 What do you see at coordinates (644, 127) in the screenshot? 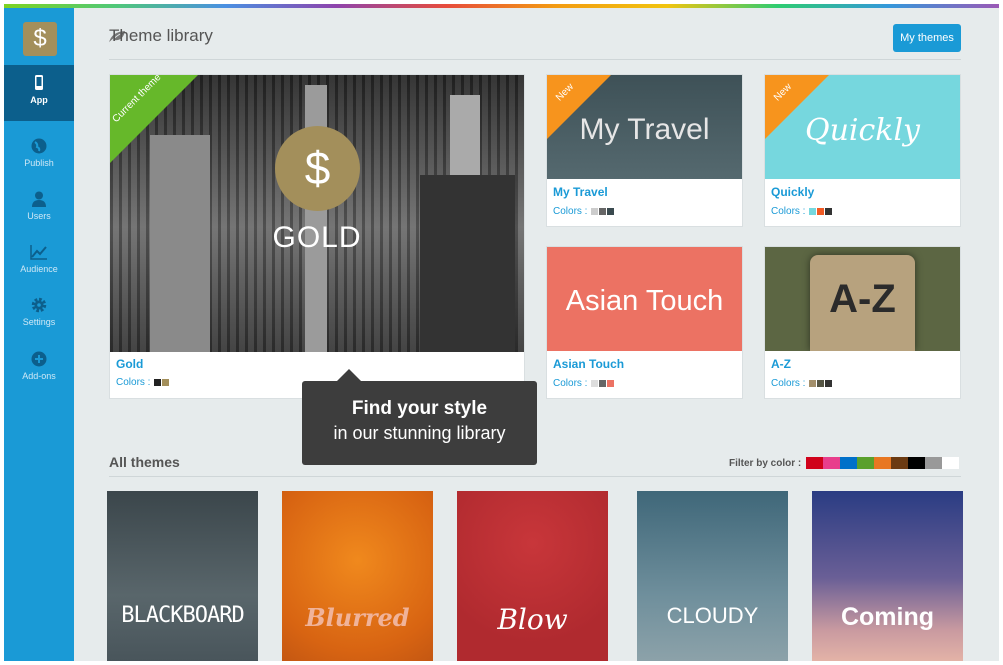
I see `theme-preview: My Travel New` at bounding box center [644, 127].